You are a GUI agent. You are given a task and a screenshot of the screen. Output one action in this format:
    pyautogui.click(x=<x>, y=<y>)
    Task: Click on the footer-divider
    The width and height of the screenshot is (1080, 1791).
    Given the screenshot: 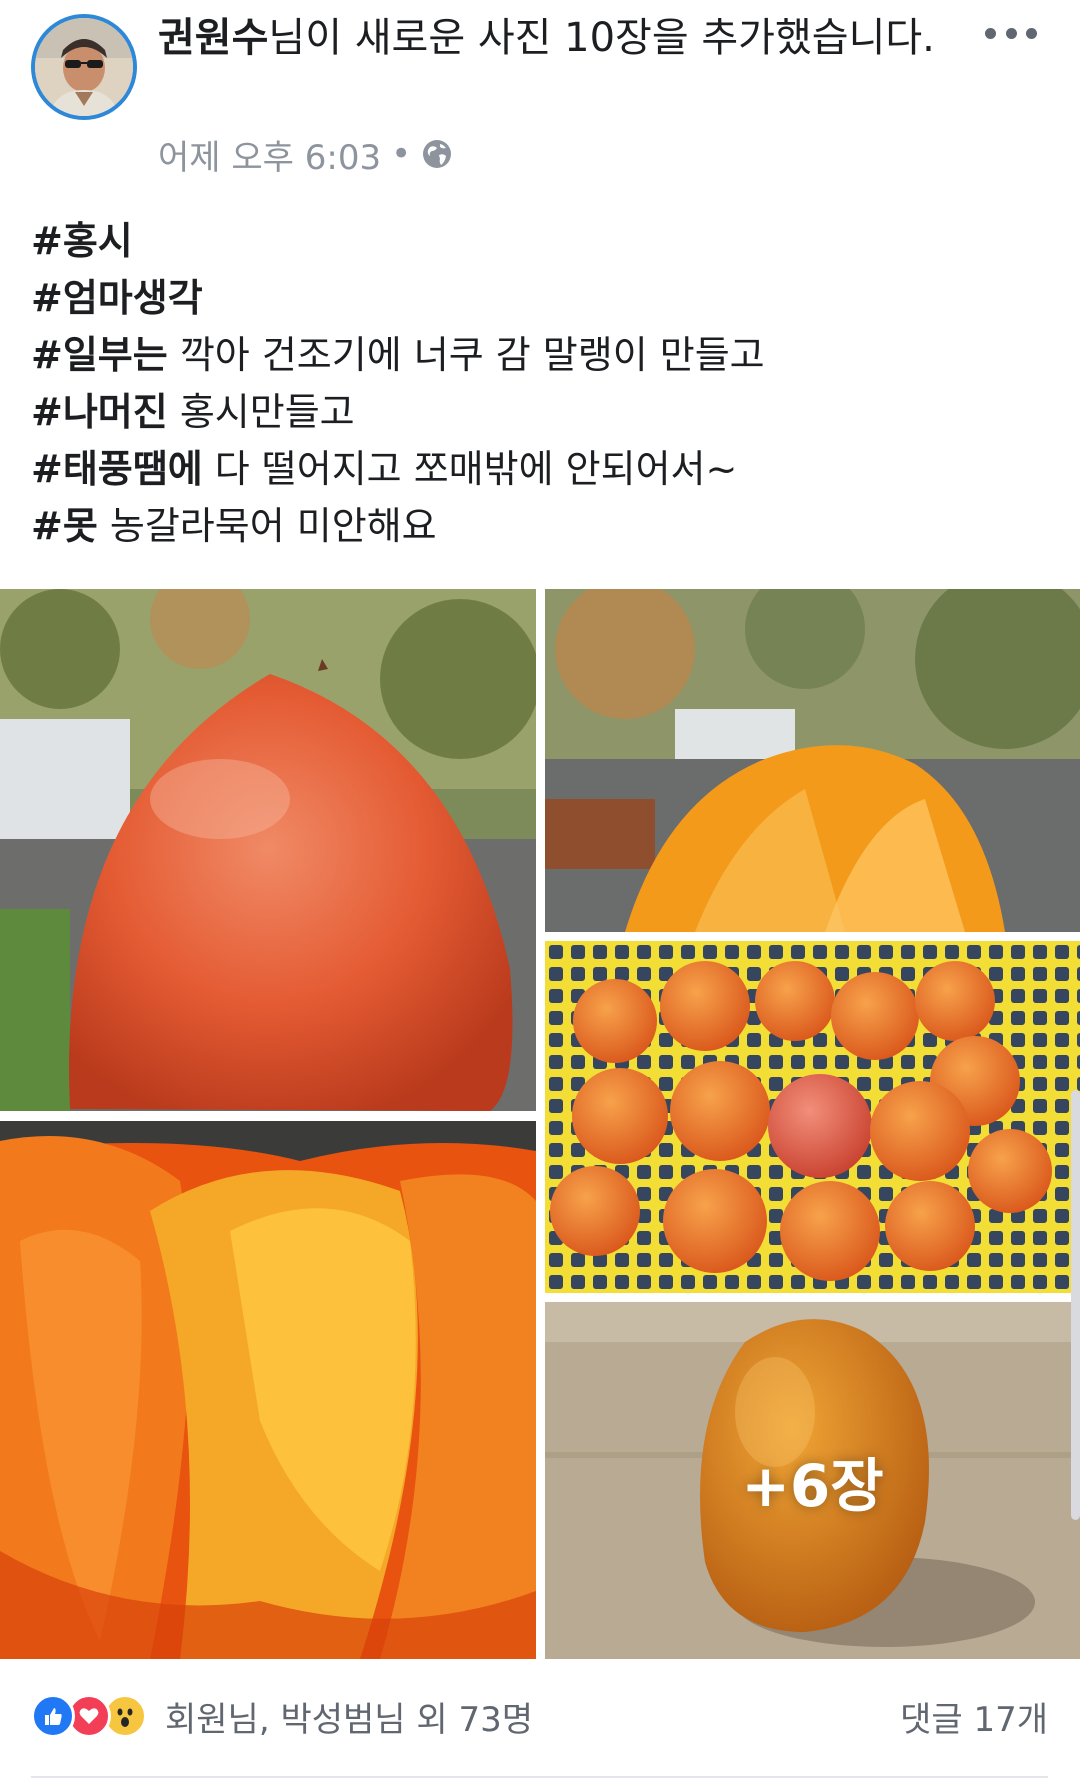 What is the action you would take?
    pyautogui.click(x=539, y=1777)
    